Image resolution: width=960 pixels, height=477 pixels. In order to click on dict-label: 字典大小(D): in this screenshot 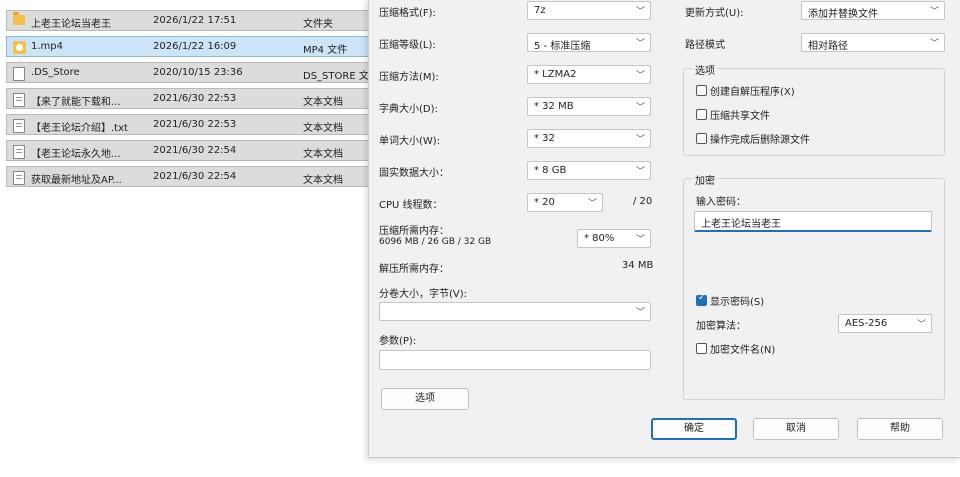, I will do `click(408, 109)`.